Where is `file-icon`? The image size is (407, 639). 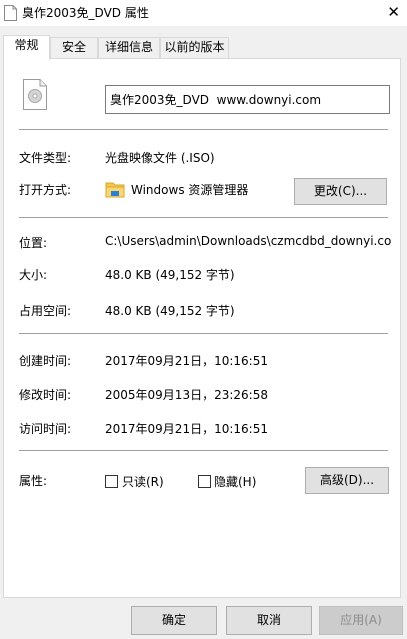 file-icon is located at coordinates (10, 13).